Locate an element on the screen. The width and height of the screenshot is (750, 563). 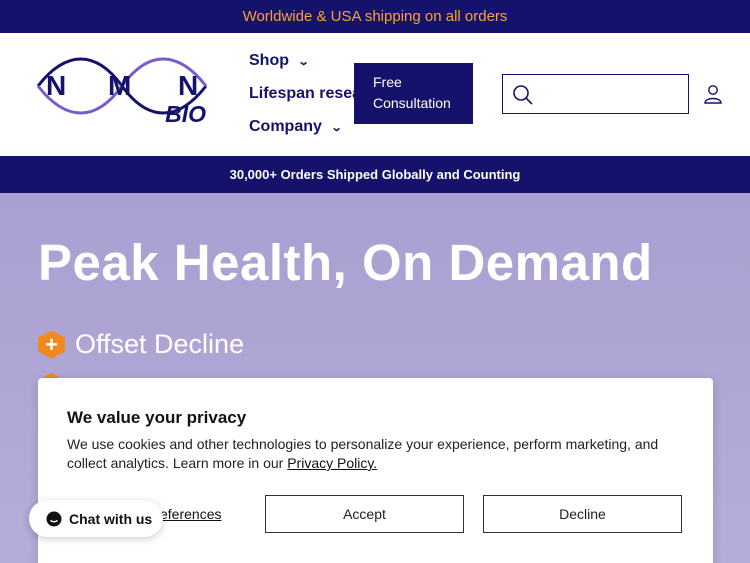
hero-title: Peak Health, On Demand is located at coordinates (345, 262).